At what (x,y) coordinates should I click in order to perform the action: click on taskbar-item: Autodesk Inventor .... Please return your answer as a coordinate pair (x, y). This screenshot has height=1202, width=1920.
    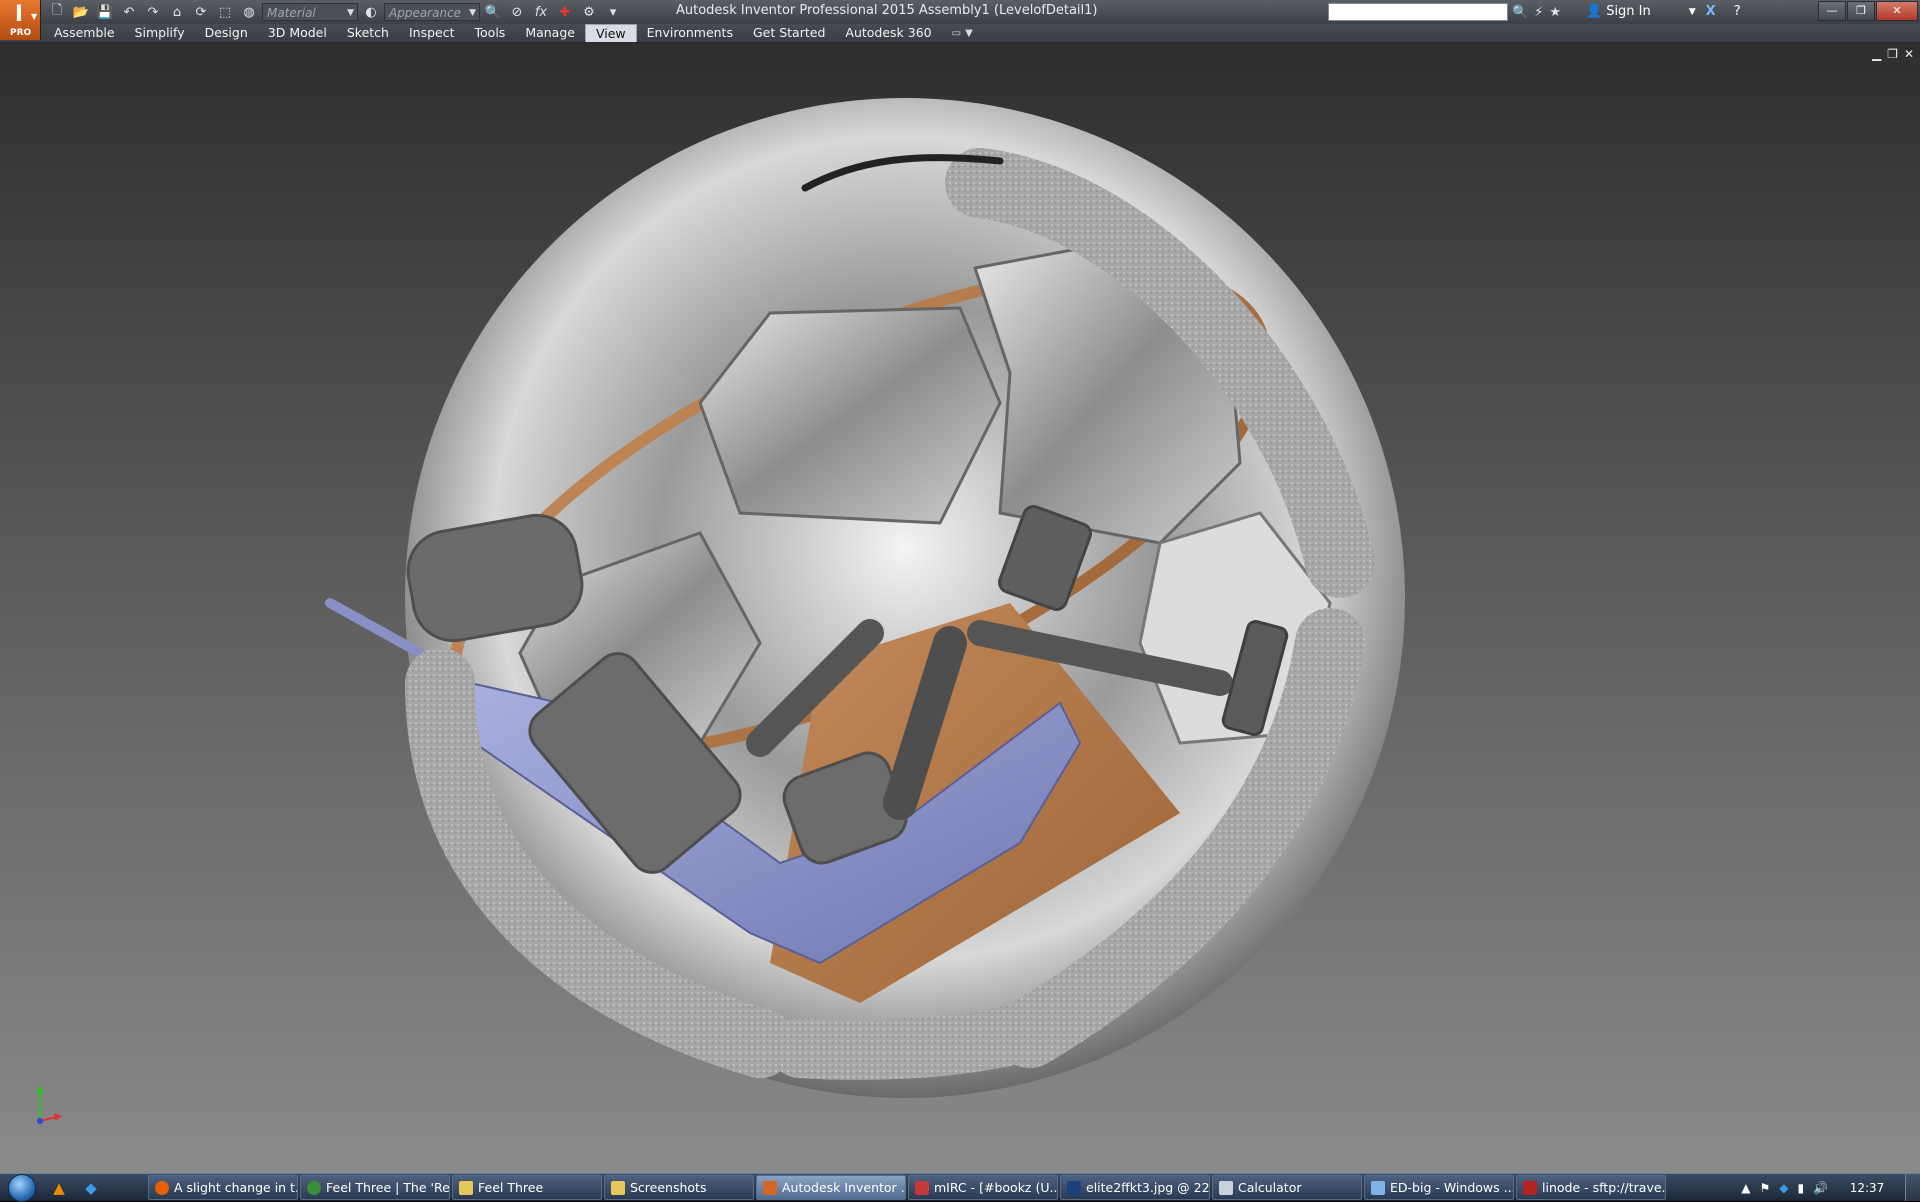
    Looking at the image, I should click on (831, 1187).